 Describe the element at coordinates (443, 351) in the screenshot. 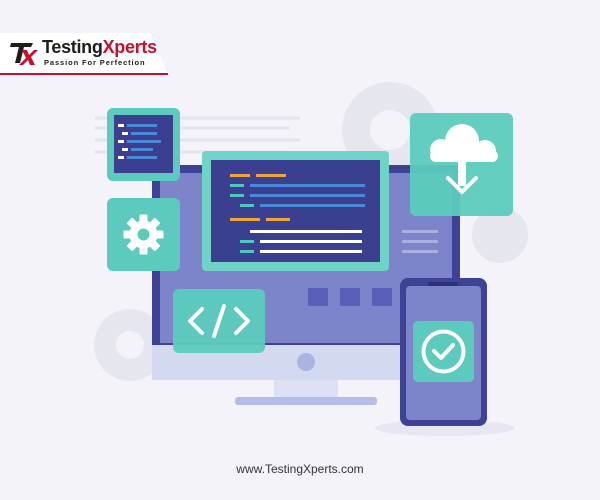

I see `checkmark-icon` at that location.